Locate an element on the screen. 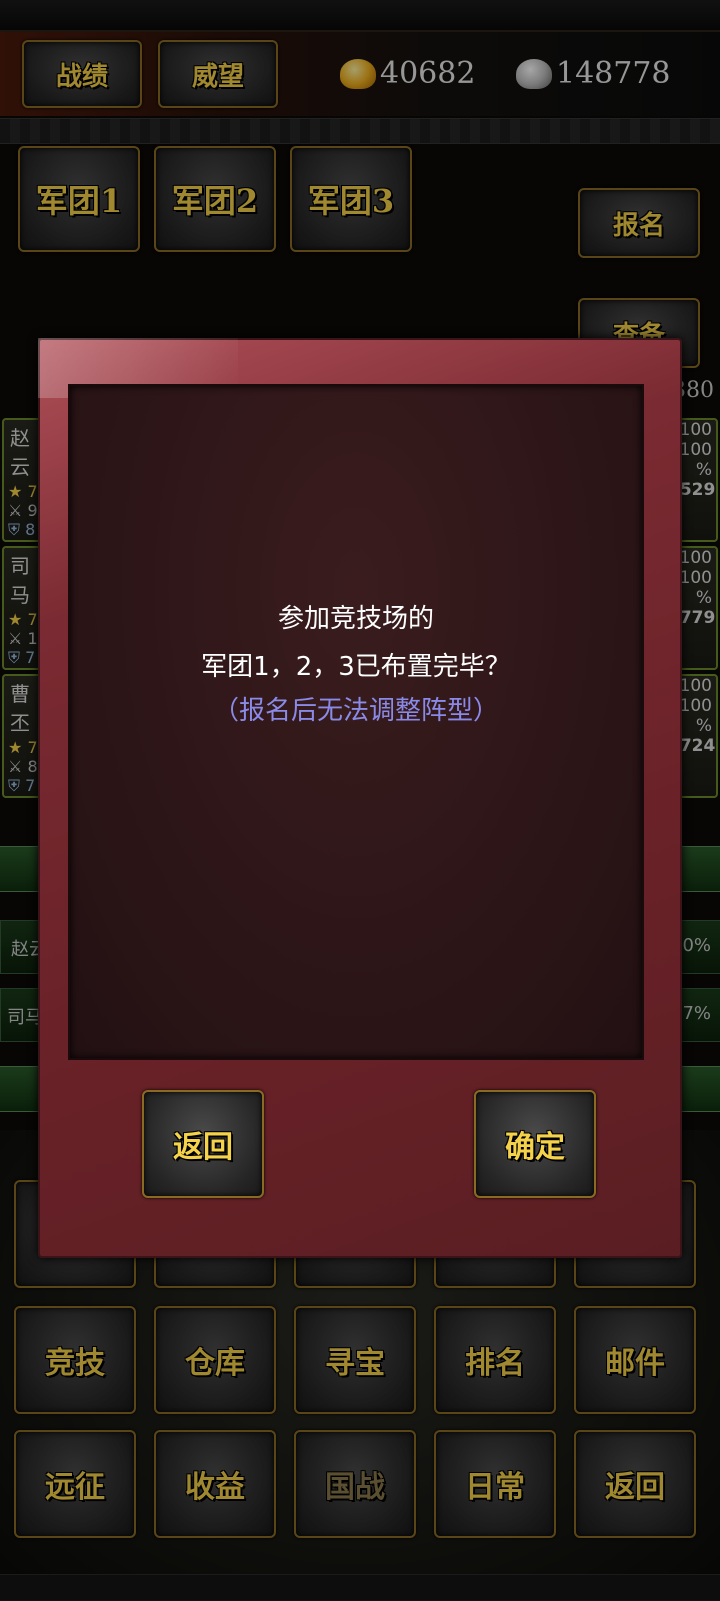 This screenshot has height=1601, width=720. dialog-note: （报名后无法调整阵型） is located at coordinates (355, 711).